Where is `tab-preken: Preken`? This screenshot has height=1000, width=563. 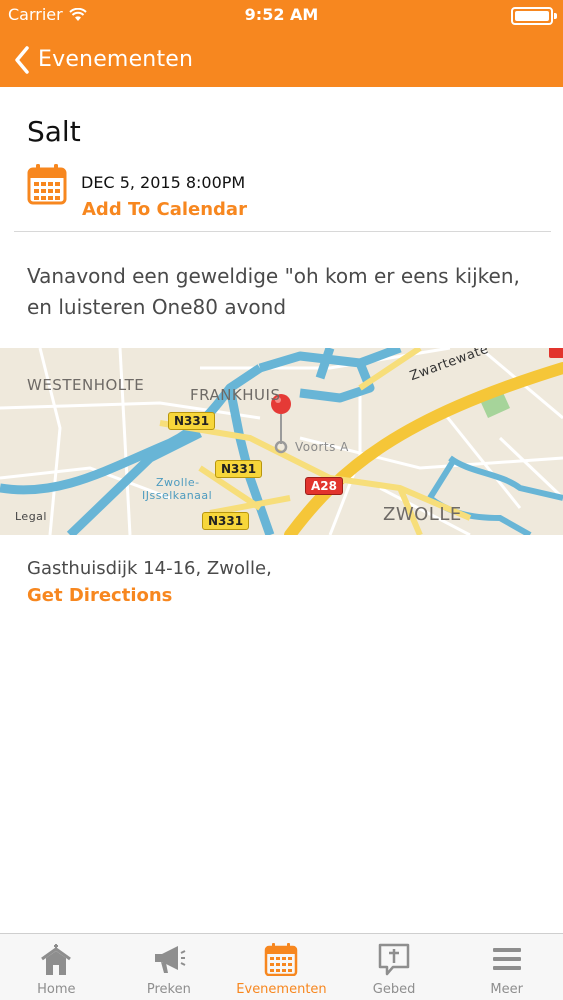
tab-preken: Preken is located at coordinates (169, 967).